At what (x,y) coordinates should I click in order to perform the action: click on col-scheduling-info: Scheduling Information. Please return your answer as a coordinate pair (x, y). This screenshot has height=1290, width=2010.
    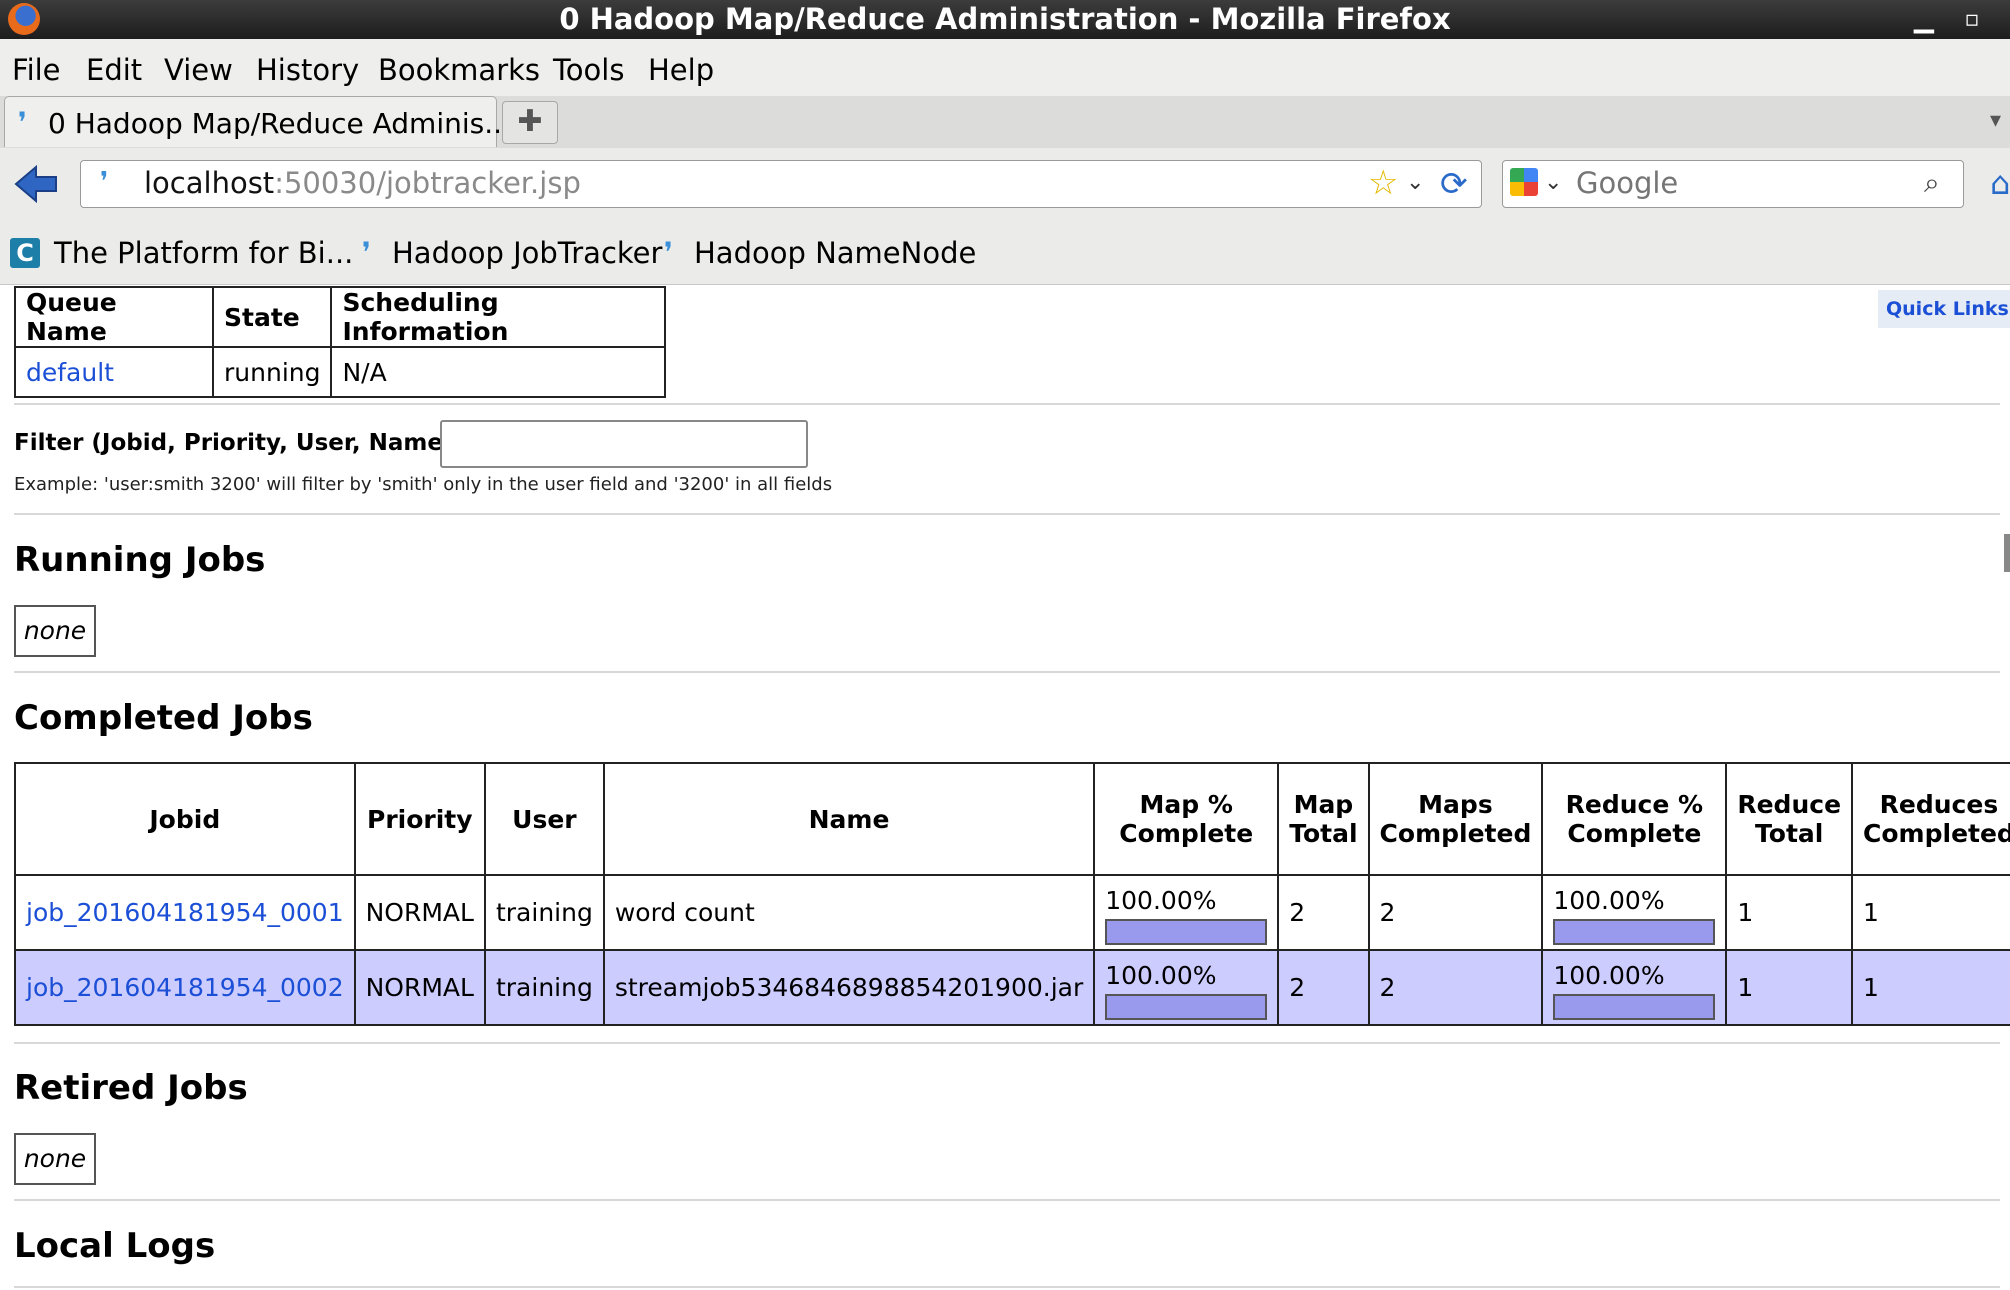
    Looking at the image, I should click on (498, 317).